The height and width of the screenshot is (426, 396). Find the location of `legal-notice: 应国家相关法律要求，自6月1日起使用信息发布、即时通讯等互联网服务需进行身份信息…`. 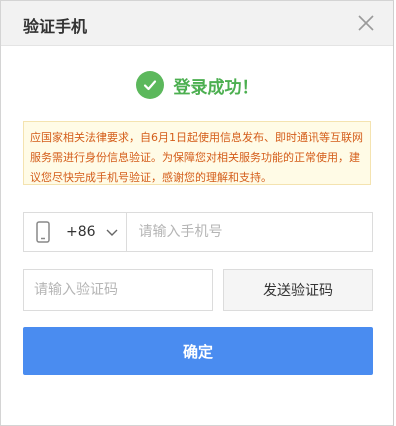

legal-notice: 应国家相关法律要求，自6月1日起使用信息发布、即时通讯等互联网服务需进行身份信息… is located at coordinates (197, 153).